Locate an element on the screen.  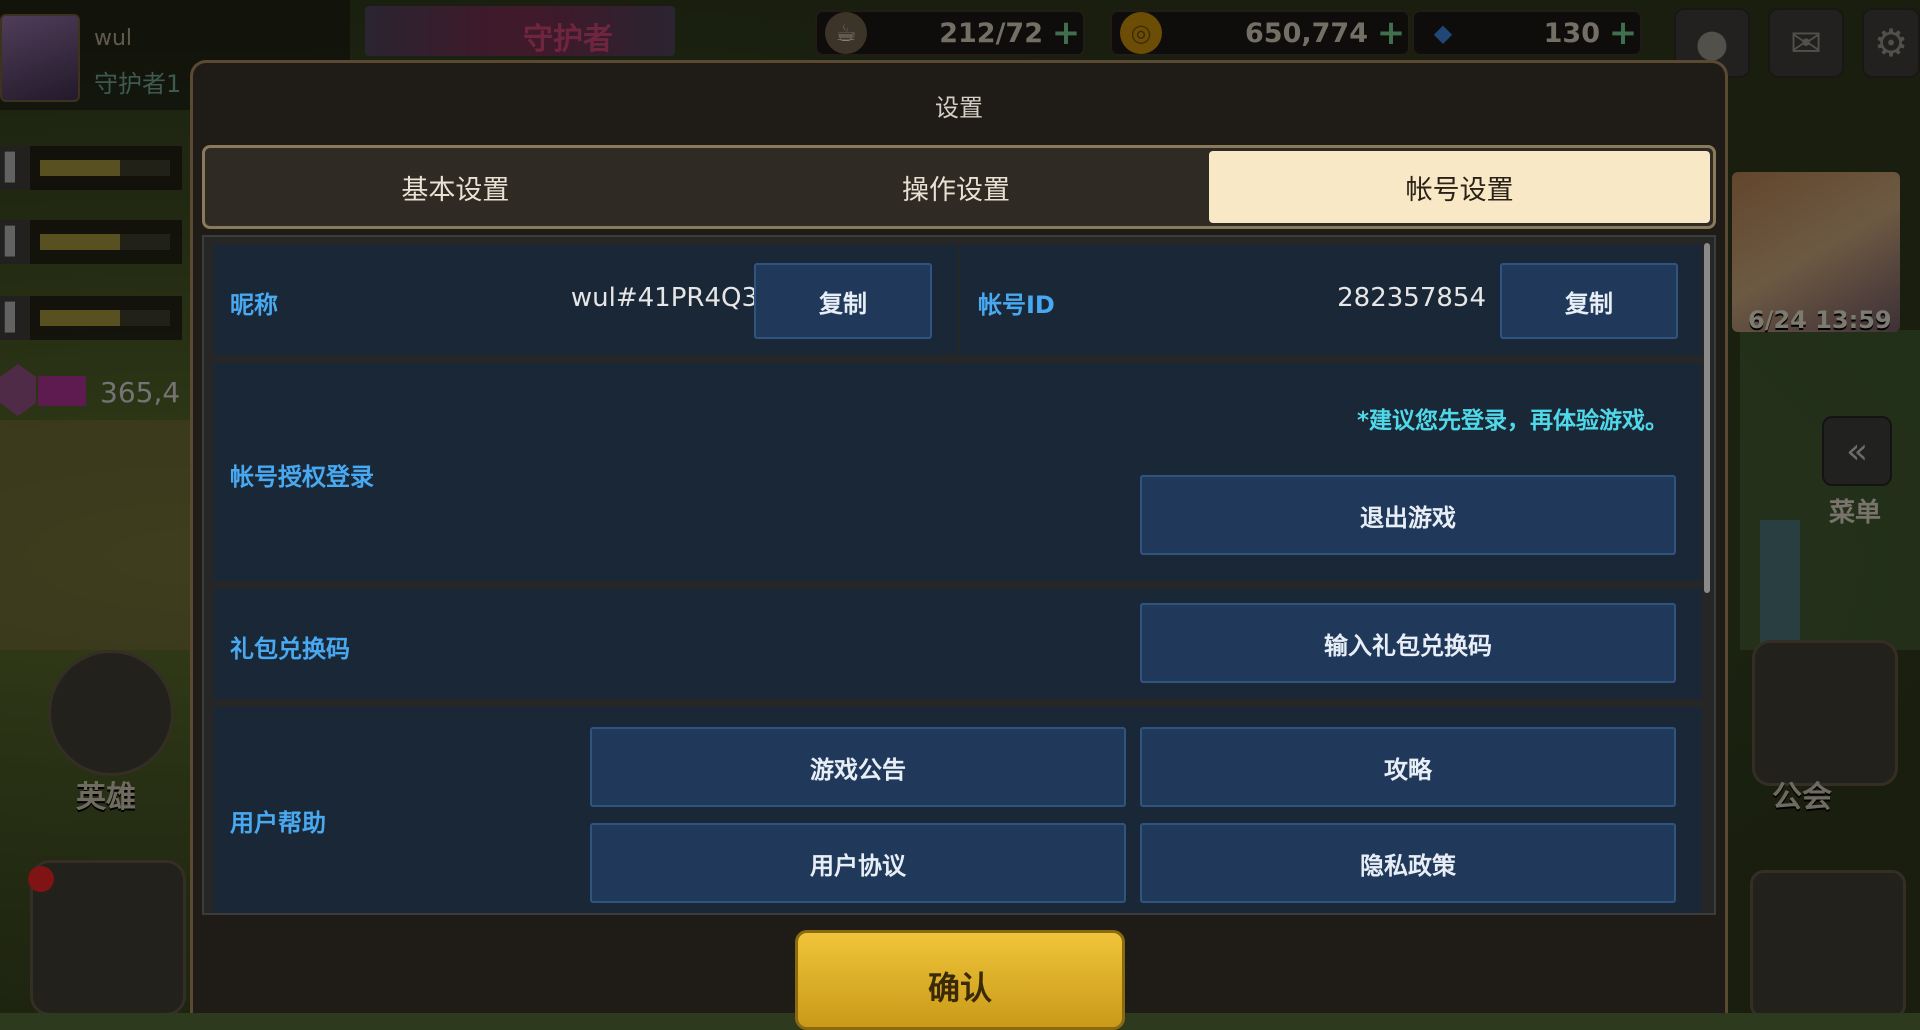
copy-nickname-button: 复制 is located at coordinates (843, 301).